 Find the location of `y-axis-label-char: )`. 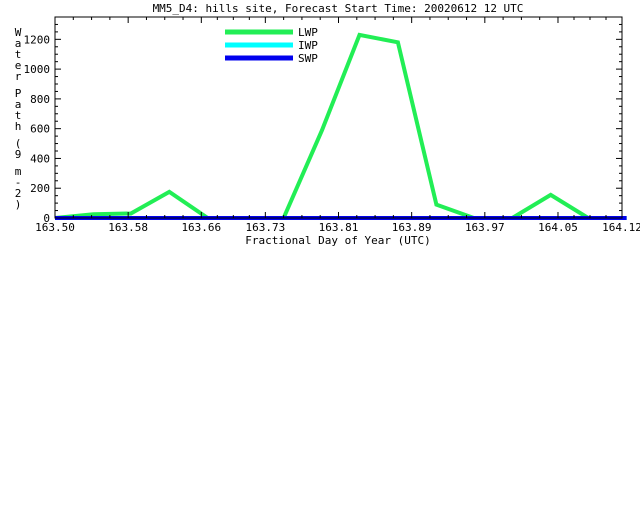

y-axis-label-char: ) is located at coordinates (18, 204).